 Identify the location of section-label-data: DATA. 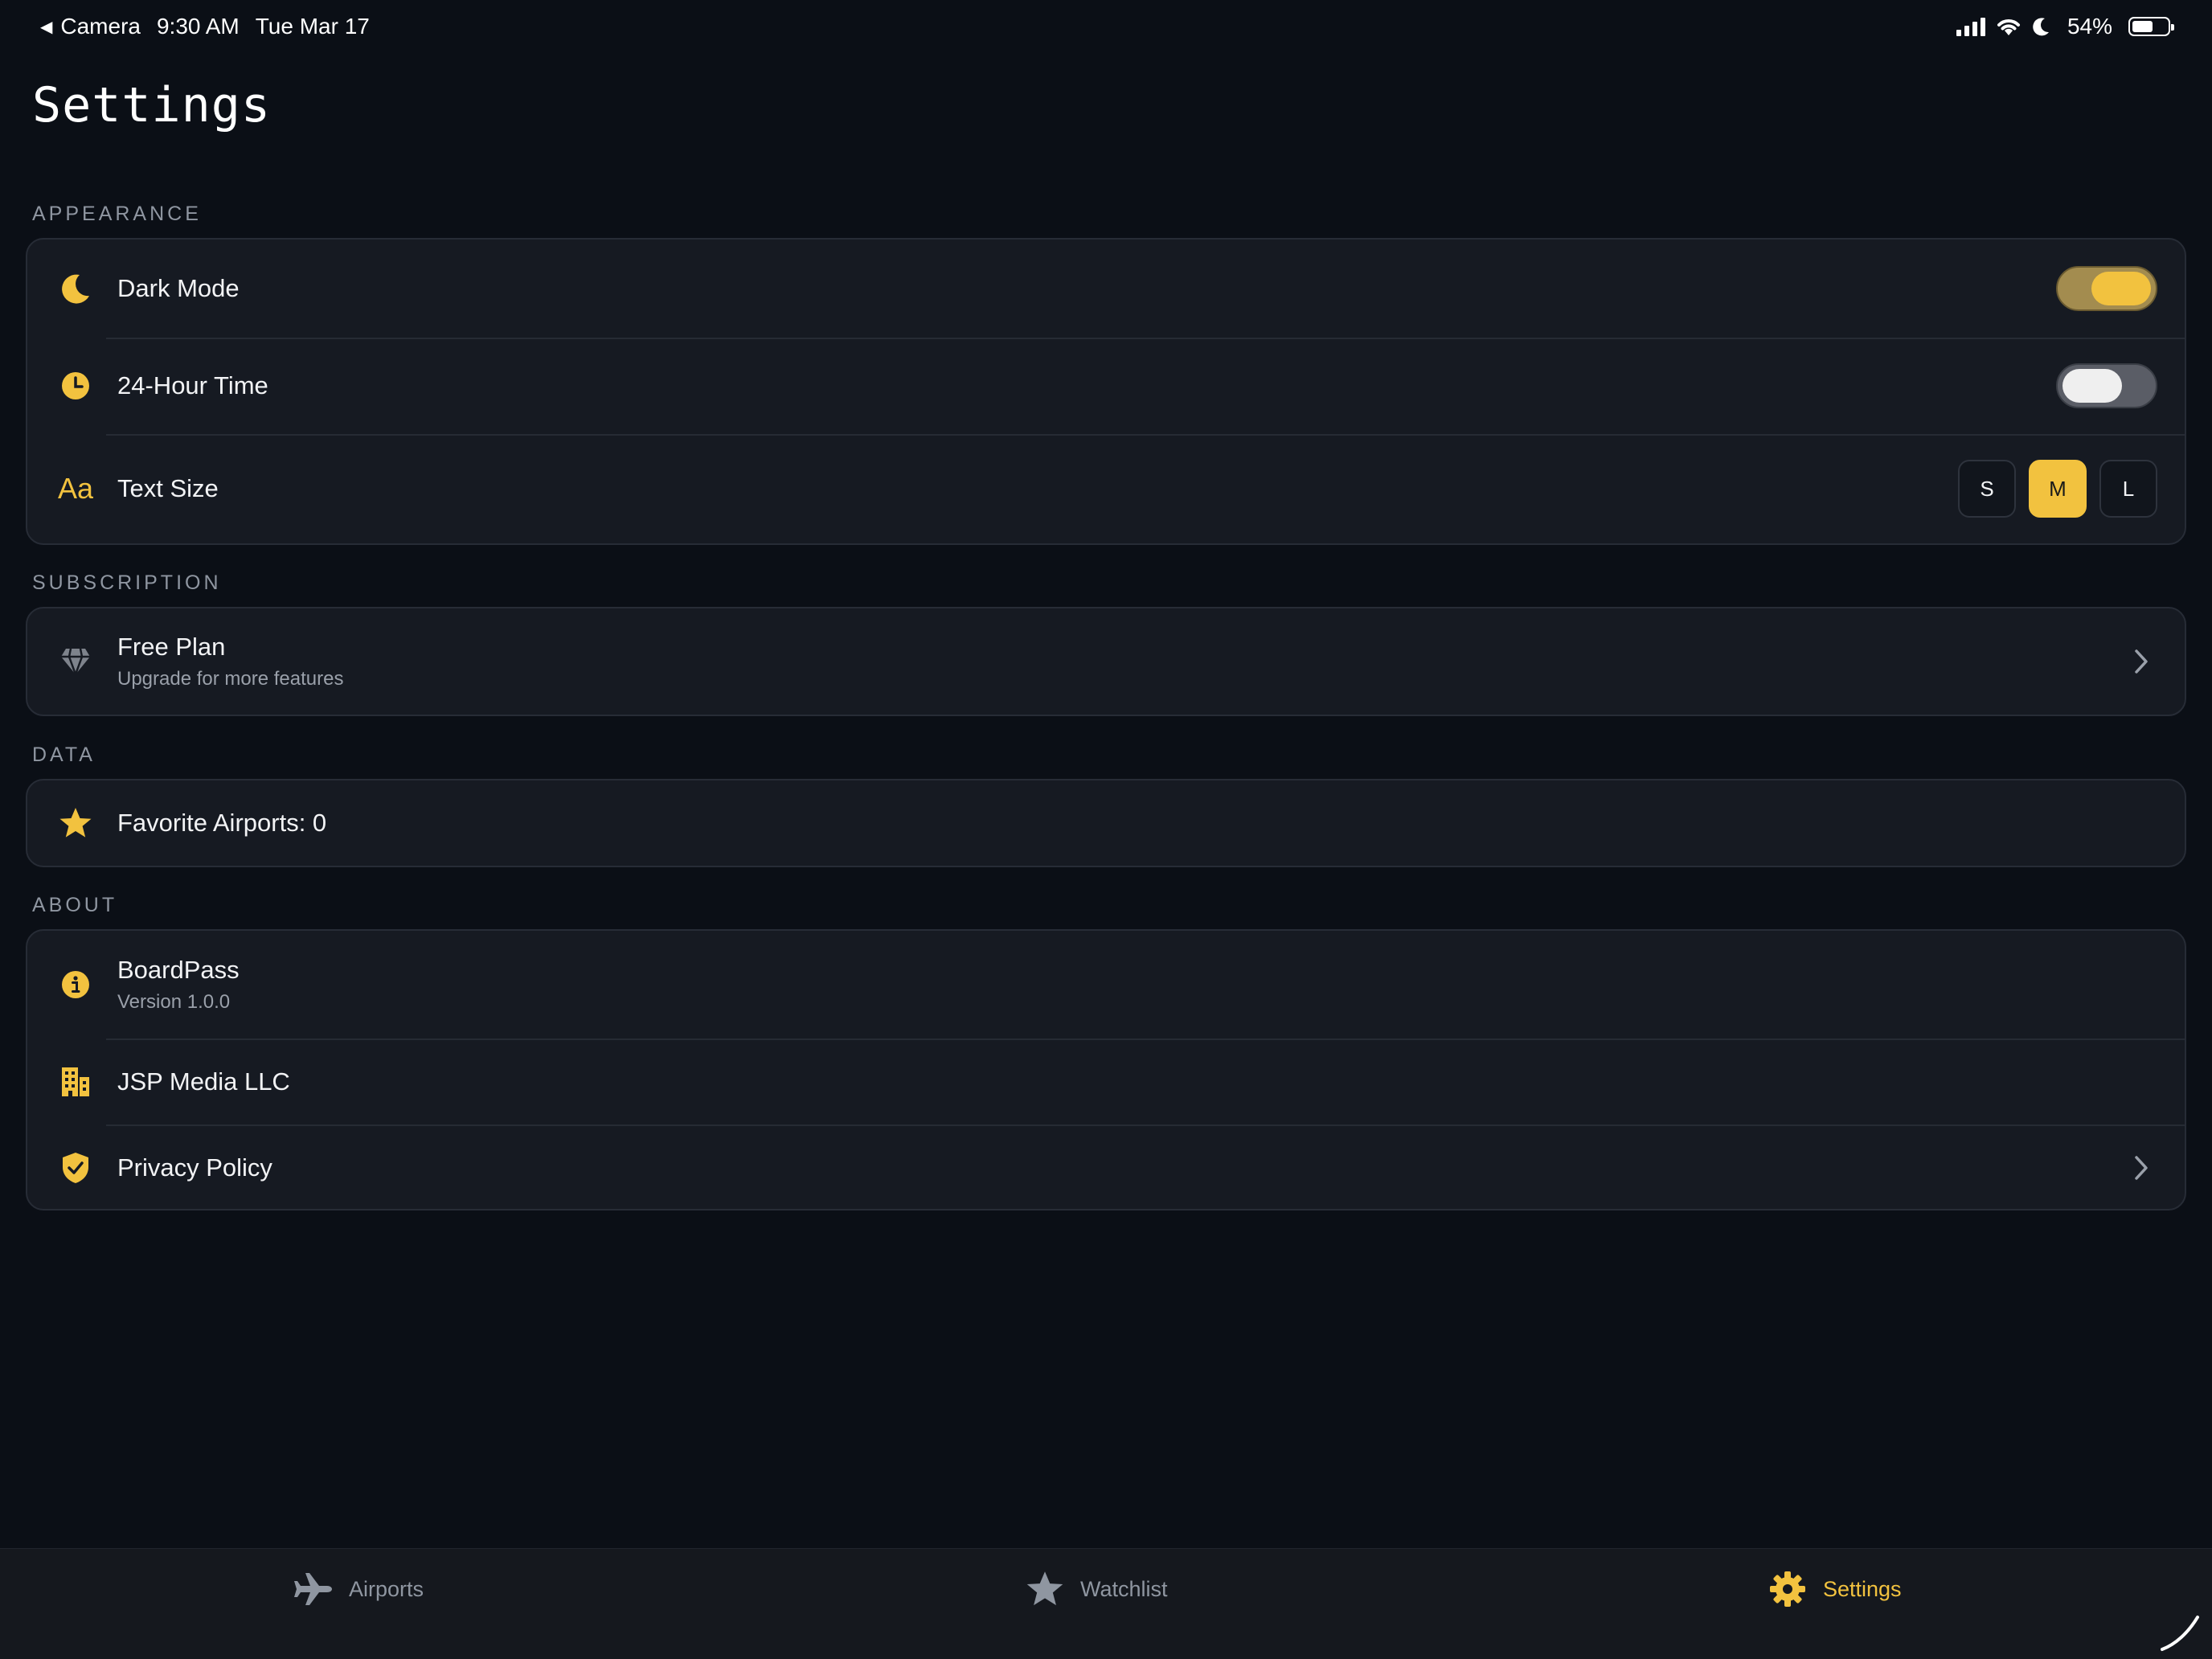
(64, 754).